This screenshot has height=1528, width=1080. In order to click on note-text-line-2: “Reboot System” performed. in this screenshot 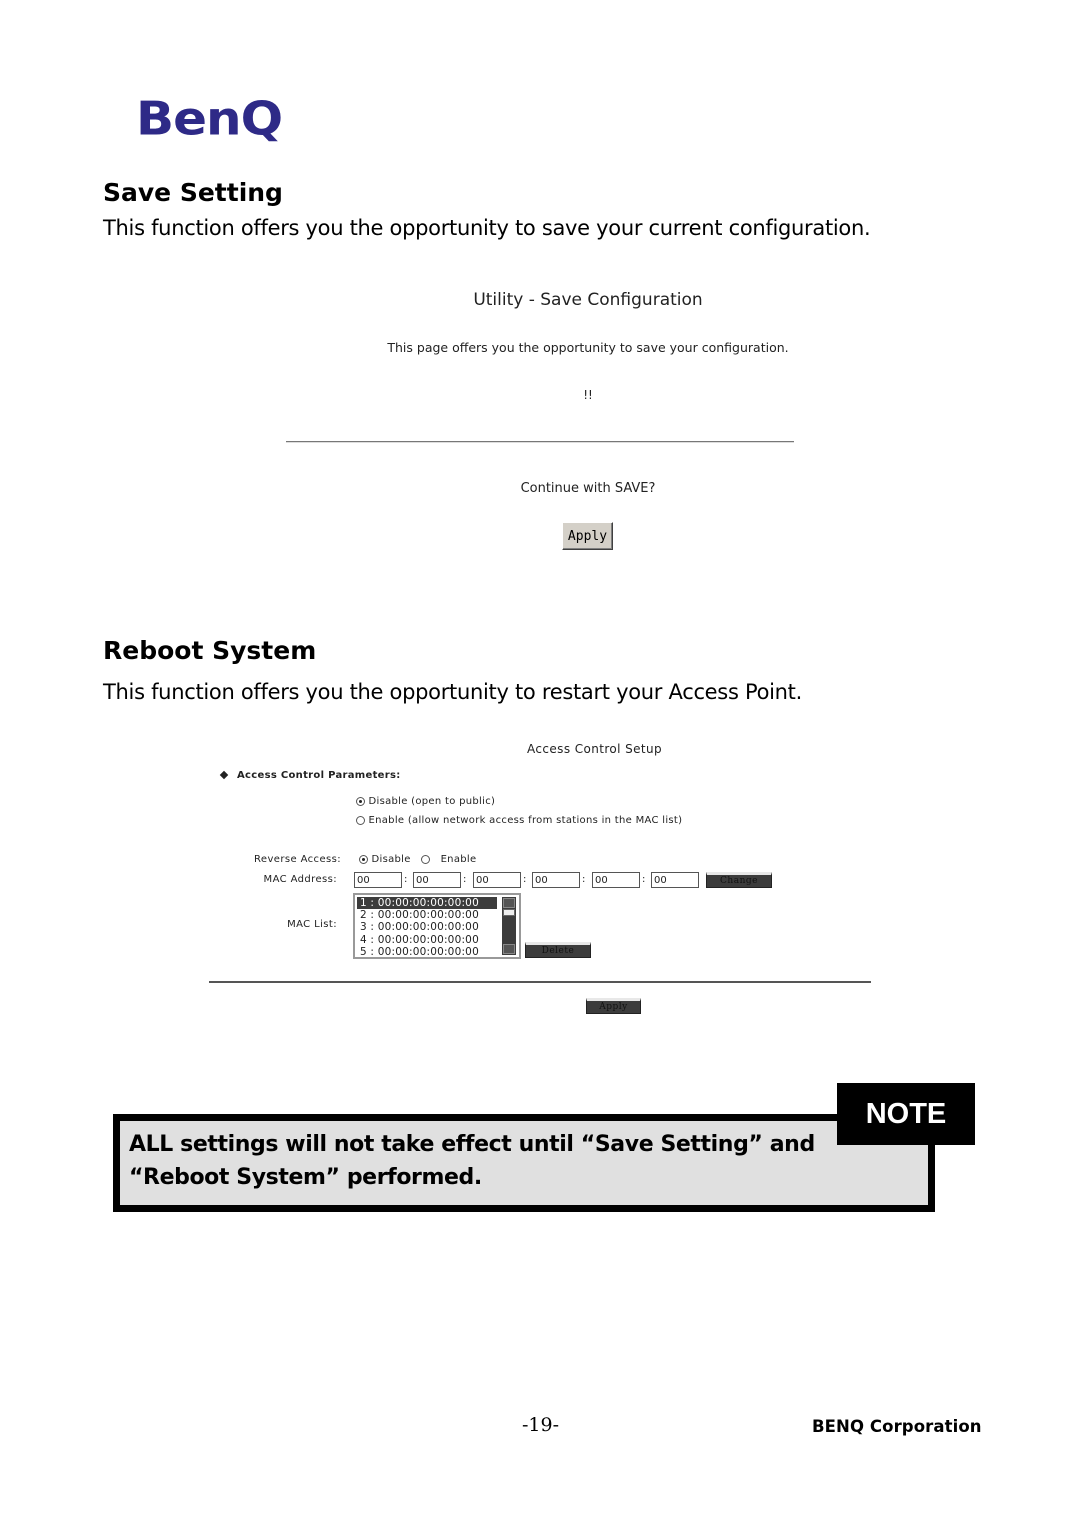, I will do `click(305, 1177)`.